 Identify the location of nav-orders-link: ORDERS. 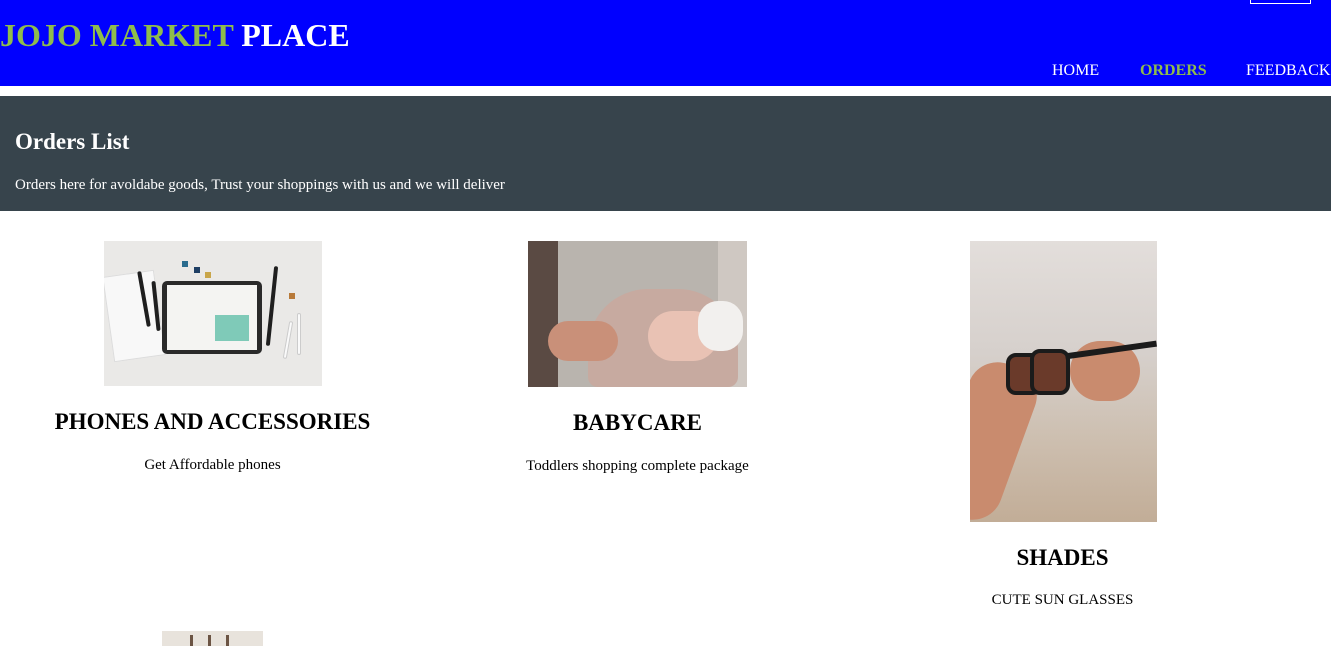
(1173, 71).